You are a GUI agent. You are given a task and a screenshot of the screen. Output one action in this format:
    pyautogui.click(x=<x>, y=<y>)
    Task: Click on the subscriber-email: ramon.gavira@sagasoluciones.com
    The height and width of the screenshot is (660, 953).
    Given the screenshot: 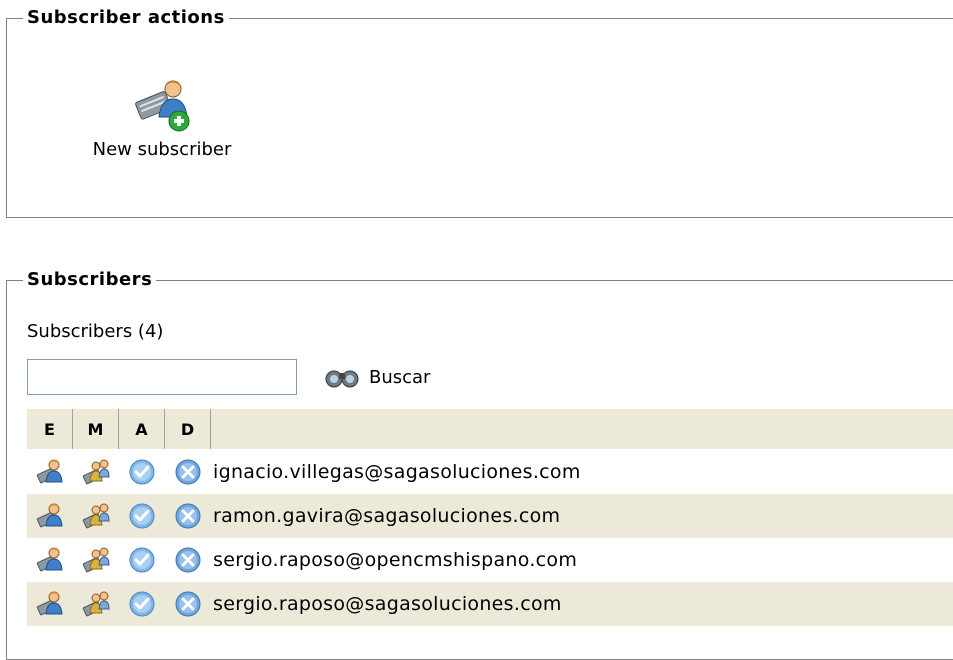 What is the action you would take?
    pyautogui.click(x=387, y=516)
    